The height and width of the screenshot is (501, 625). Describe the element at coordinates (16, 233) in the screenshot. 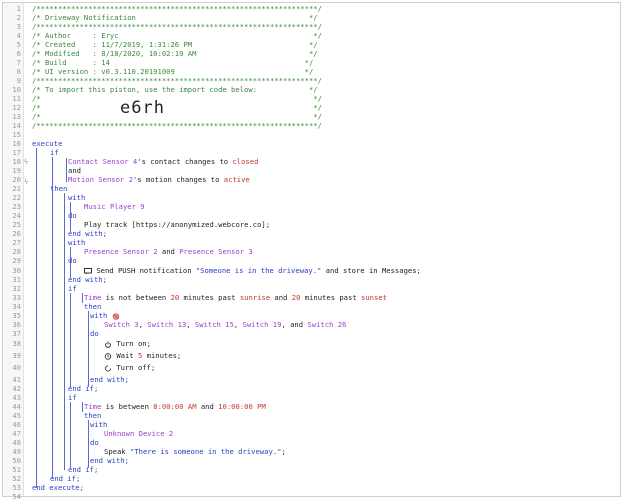

I see `line-number: 26` at that location.